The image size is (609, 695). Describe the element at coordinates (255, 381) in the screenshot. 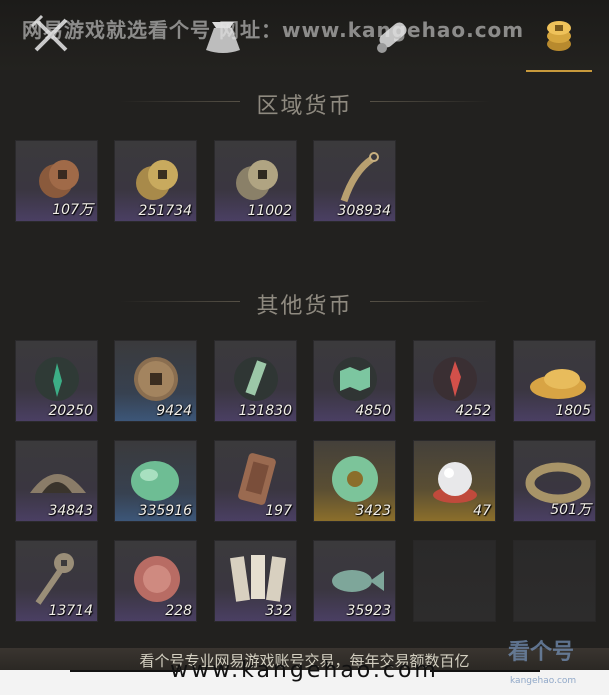

I see `currency-slot: 131830` at that location.